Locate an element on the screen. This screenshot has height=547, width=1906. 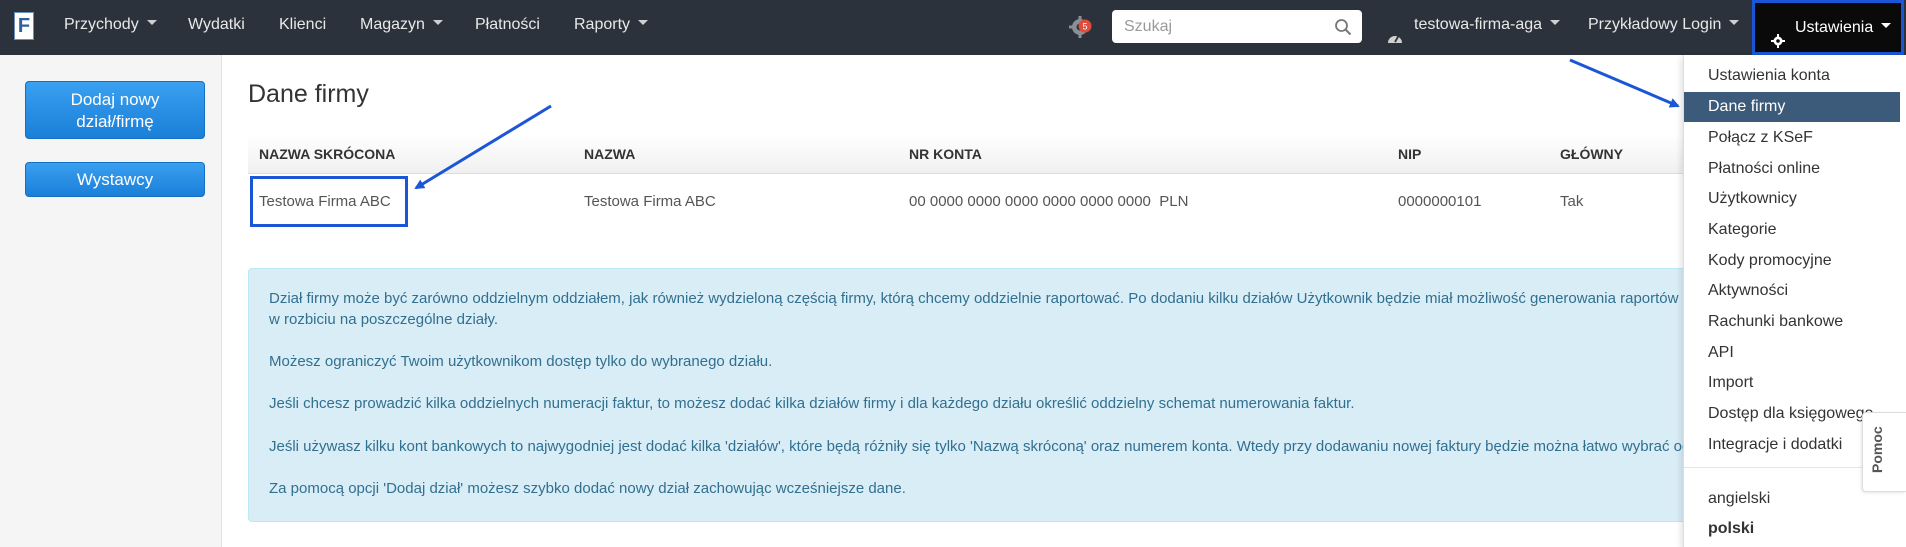
nav-item-klienci: Klienci is located at coordinates (302, 27).